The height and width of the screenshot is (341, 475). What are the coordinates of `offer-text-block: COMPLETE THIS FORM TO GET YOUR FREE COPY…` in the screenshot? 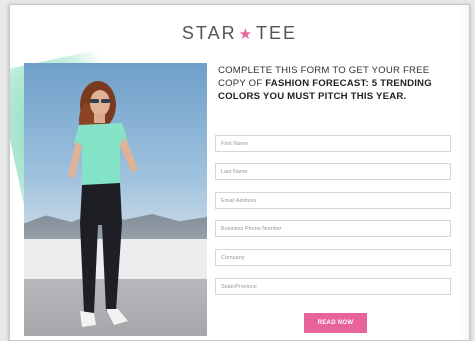 It's located at (334, 83).